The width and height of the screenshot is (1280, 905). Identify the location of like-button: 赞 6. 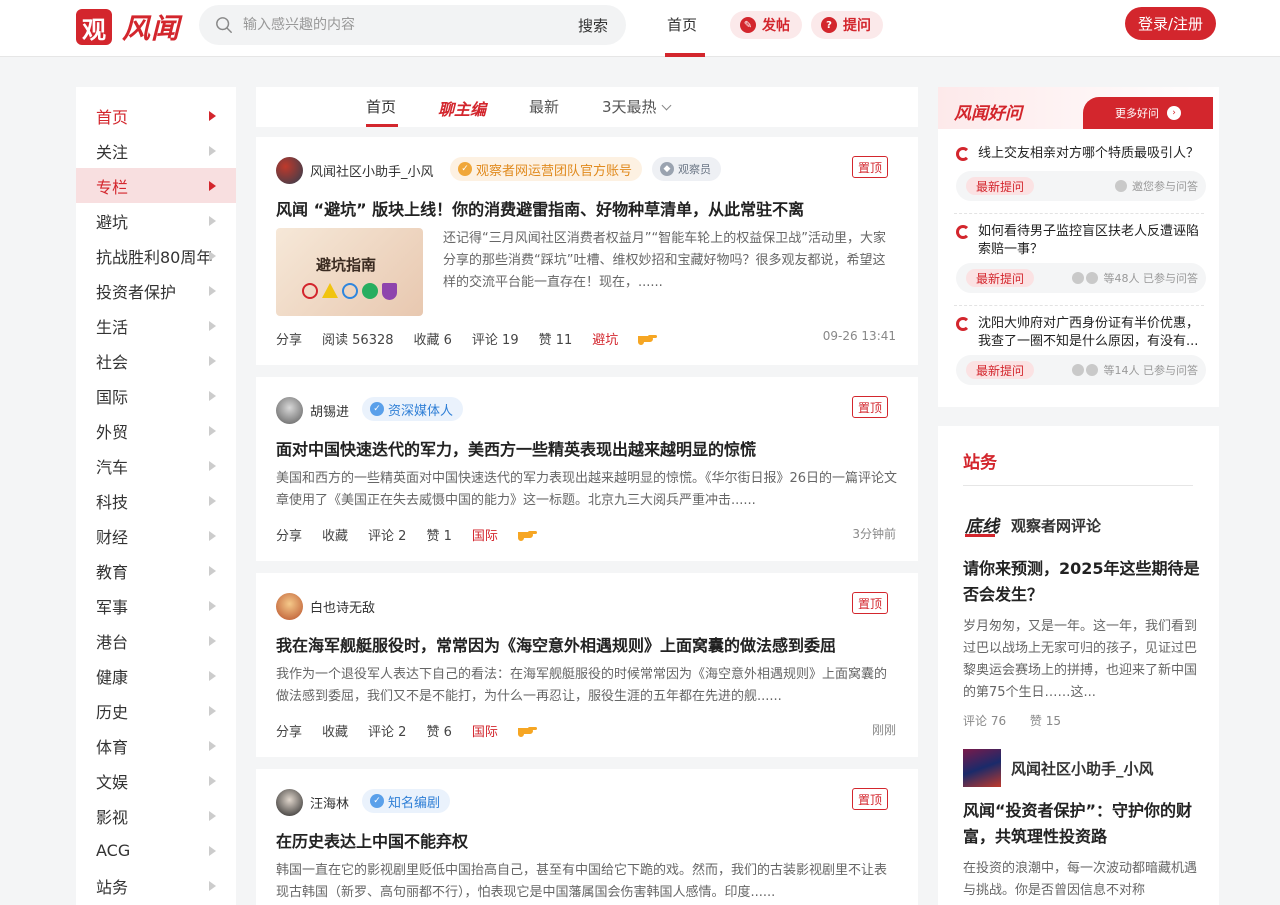
(438, 730).